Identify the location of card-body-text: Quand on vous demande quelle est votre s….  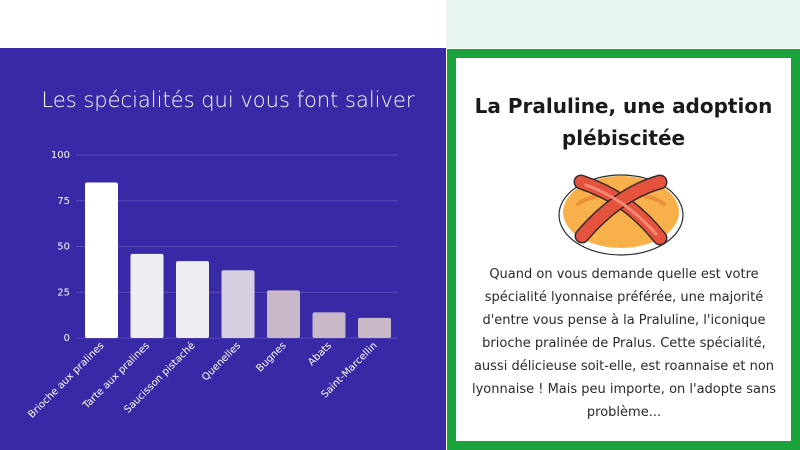
(624, 343).